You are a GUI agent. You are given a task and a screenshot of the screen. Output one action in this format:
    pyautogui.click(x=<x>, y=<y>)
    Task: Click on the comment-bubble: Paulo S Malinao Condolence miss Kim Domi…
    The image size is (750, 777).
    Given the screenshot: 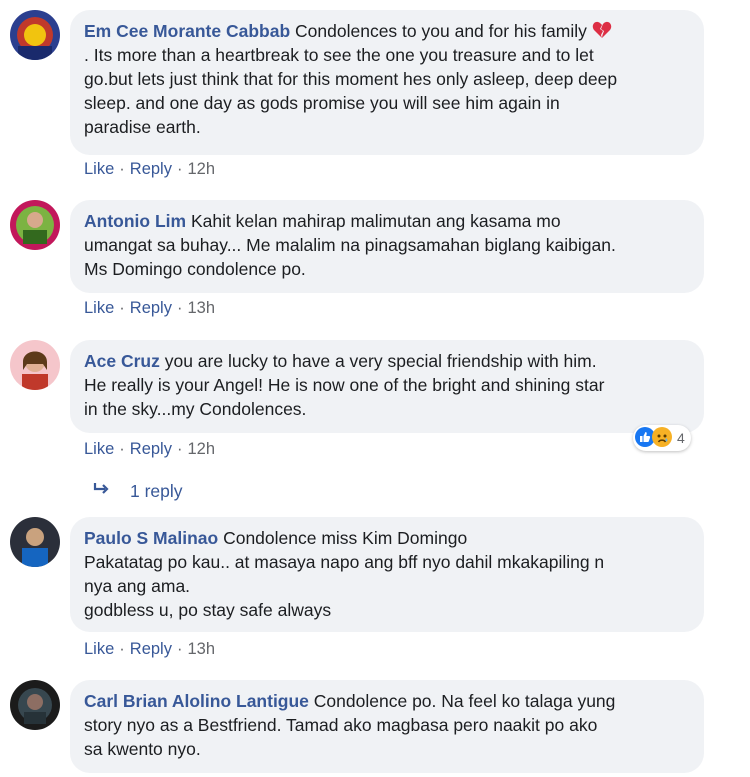 What is the action you would take?
    pyautogui.click(x=387, y=574)
    